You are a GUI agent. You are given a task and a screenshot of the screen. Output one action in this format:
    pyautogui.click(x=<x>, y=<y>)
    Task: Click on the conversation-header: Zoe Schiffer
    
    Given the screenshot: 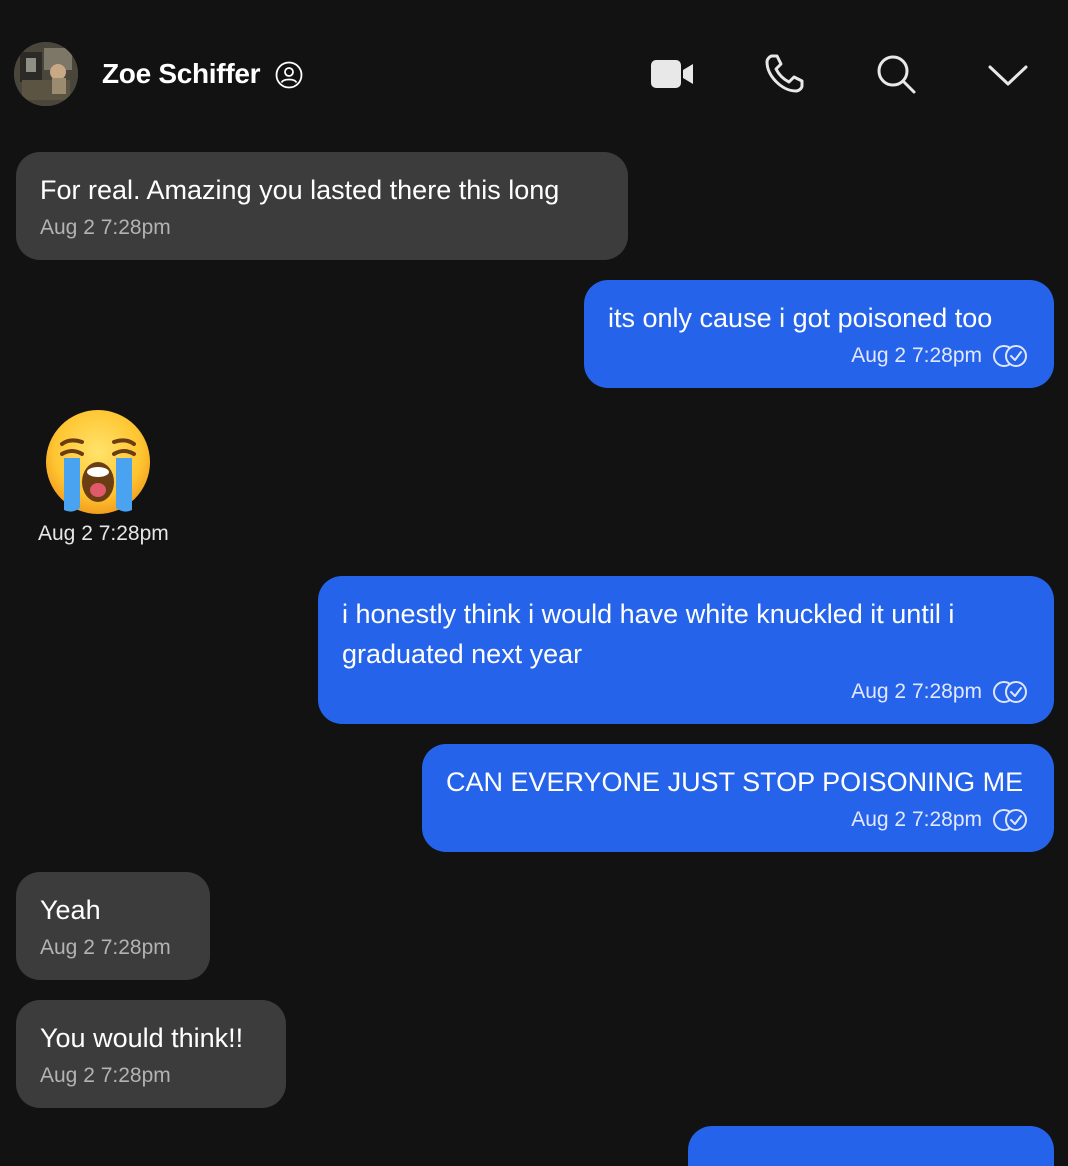 What is the action you would take?
    pyautogui.click(x=534, y=67)
    